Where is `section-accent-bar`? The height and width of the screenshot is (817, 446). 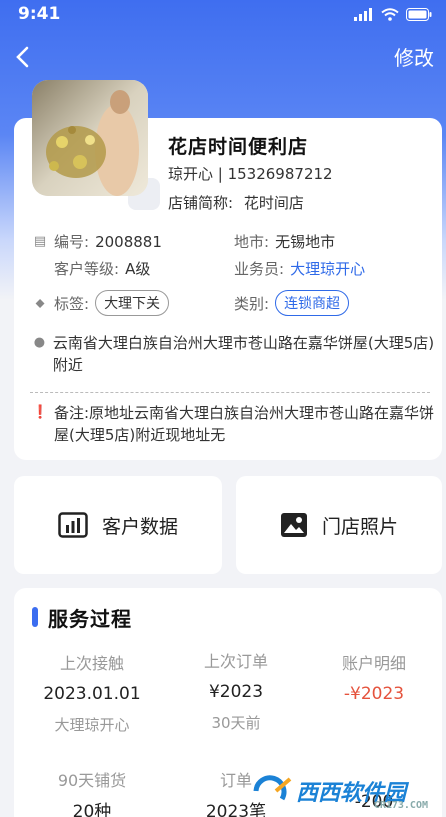 section-accent-bar is located at coordinates (35, 617).